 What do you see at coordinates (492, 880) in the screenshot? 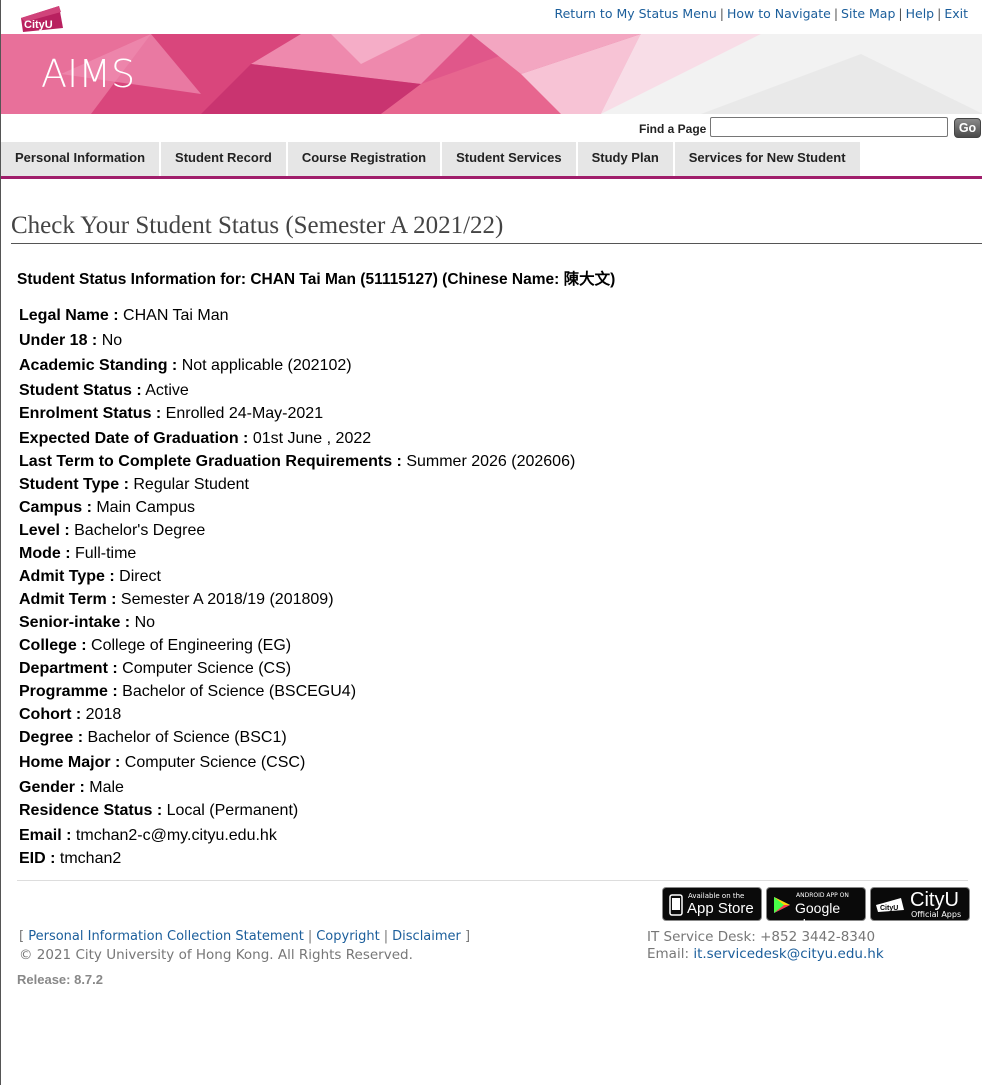
I see `footer-divider` at bounding box center [492, 880].